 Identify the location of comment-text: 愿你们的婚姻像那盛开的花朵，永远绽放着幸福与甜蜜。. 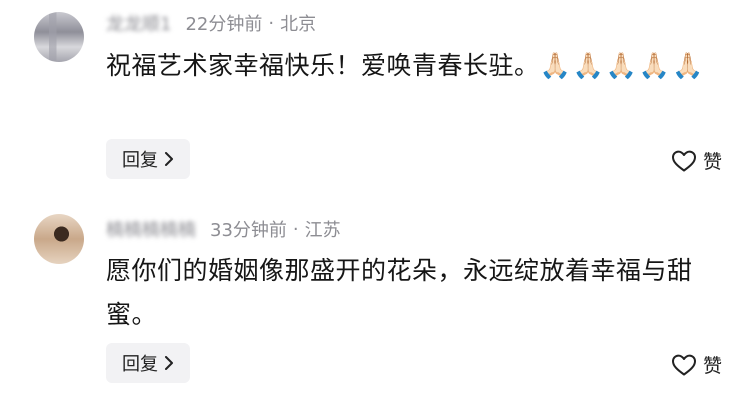
(399, 292).